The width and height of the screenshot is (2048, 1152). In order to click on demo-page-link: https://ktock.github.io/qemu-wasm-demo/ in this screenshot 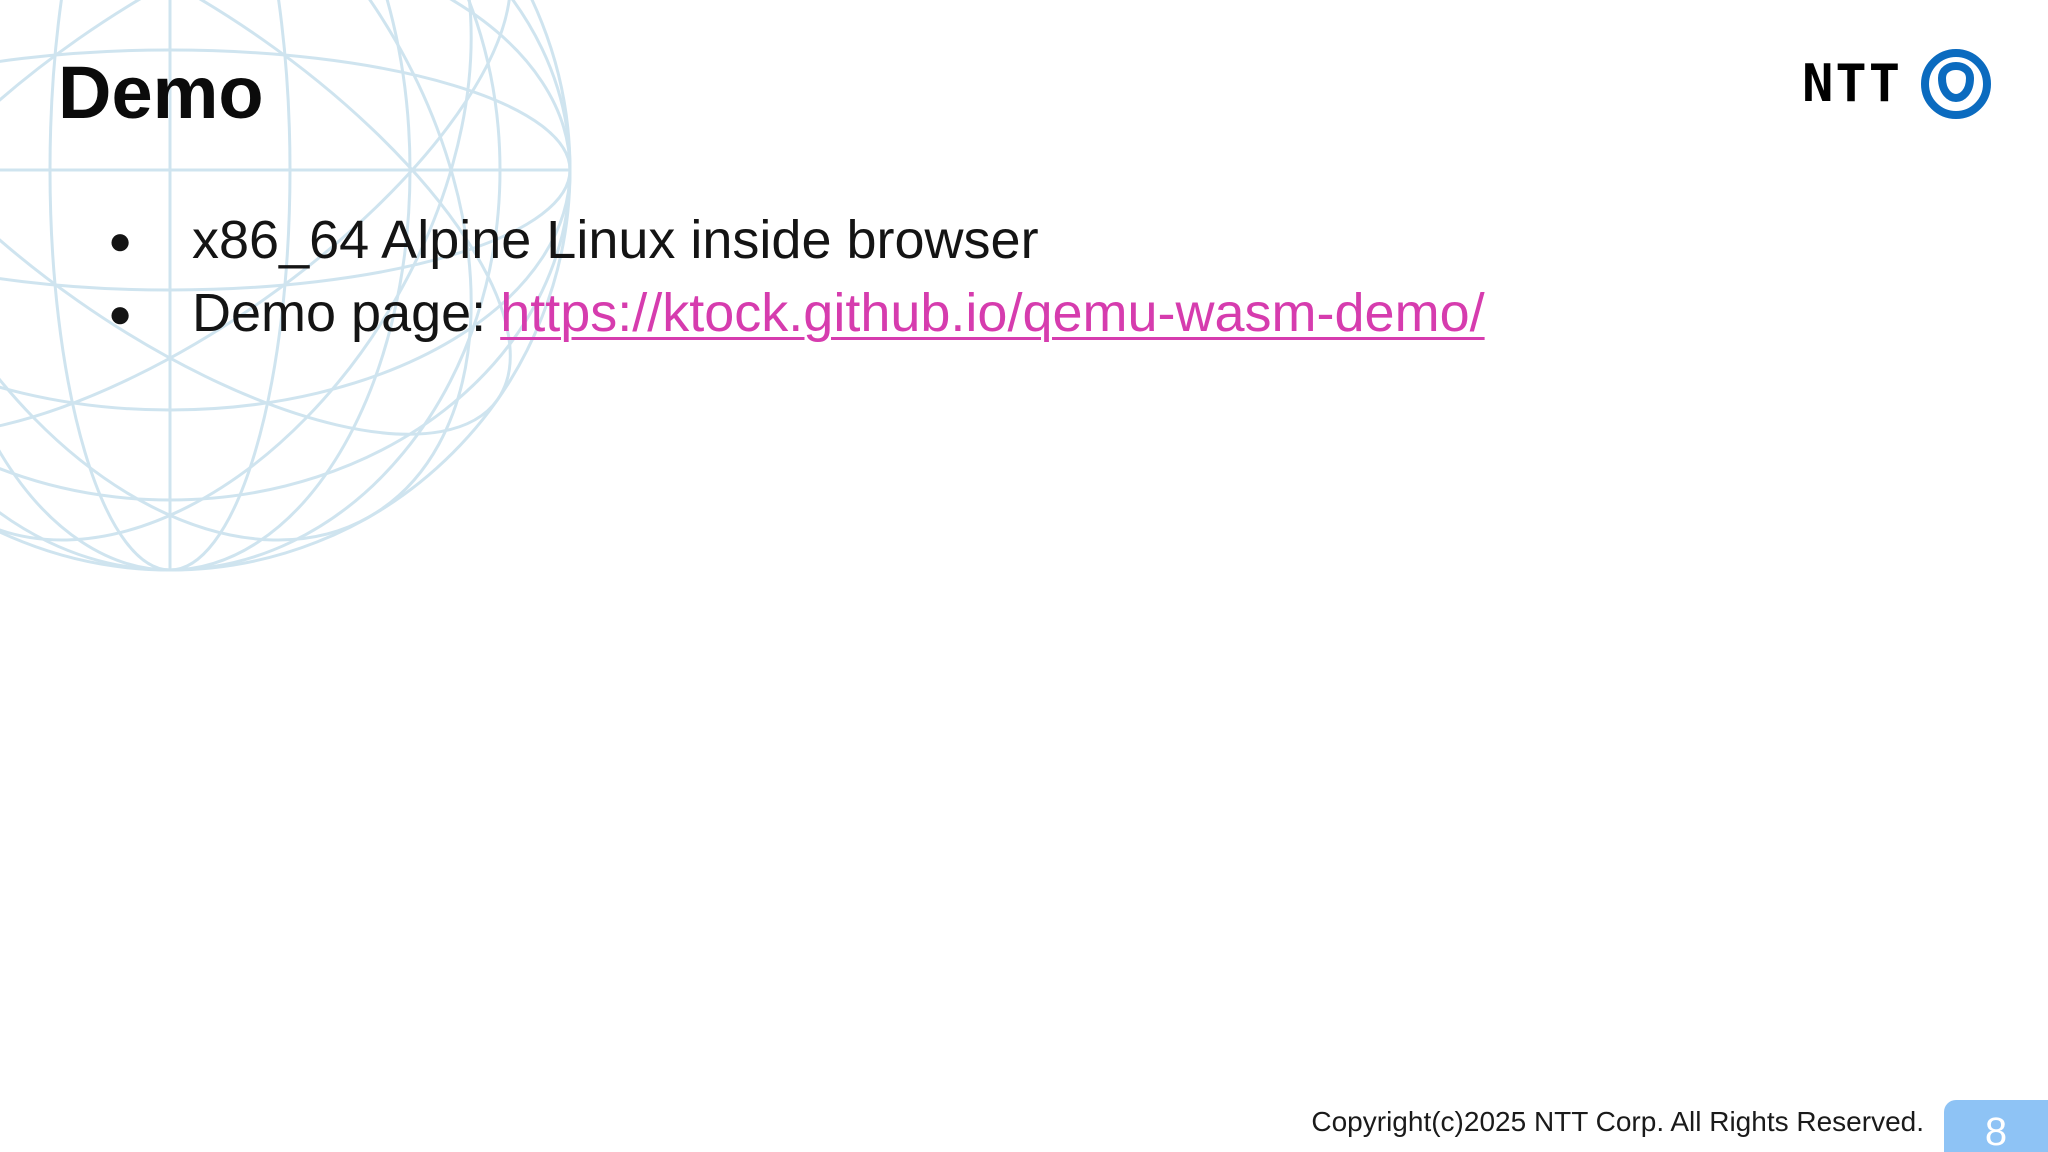, I will do `click(992, 313)`.